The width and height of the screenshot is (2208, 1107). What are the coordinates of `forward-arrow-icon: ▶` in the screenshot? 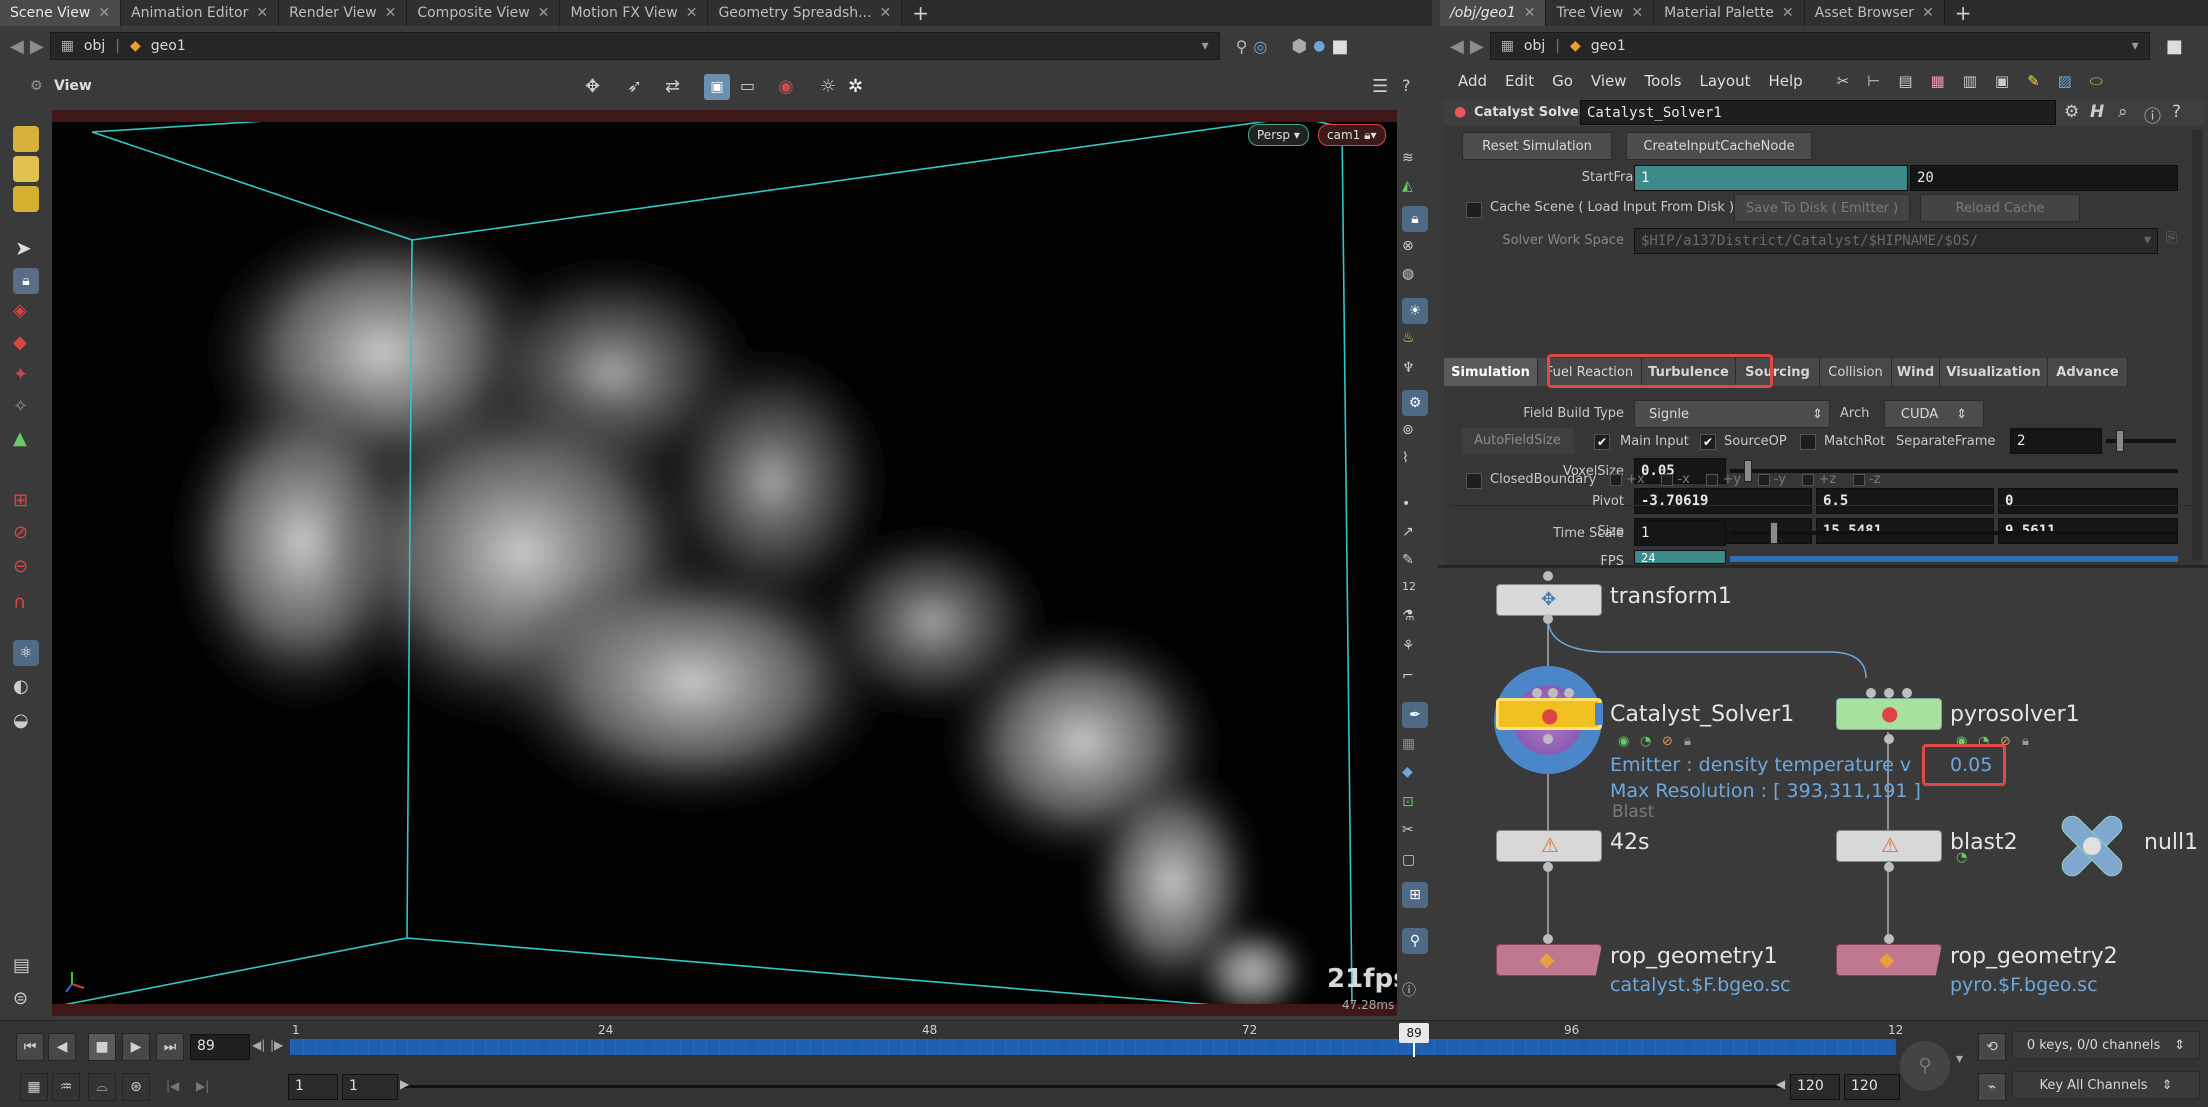 It's located at (37, 46).